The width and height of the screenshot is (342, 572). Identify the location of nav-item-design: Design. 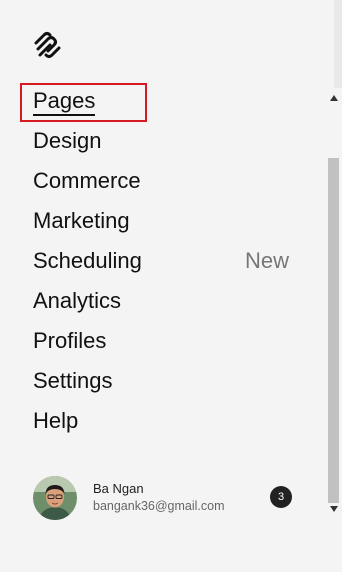
(67, 141).